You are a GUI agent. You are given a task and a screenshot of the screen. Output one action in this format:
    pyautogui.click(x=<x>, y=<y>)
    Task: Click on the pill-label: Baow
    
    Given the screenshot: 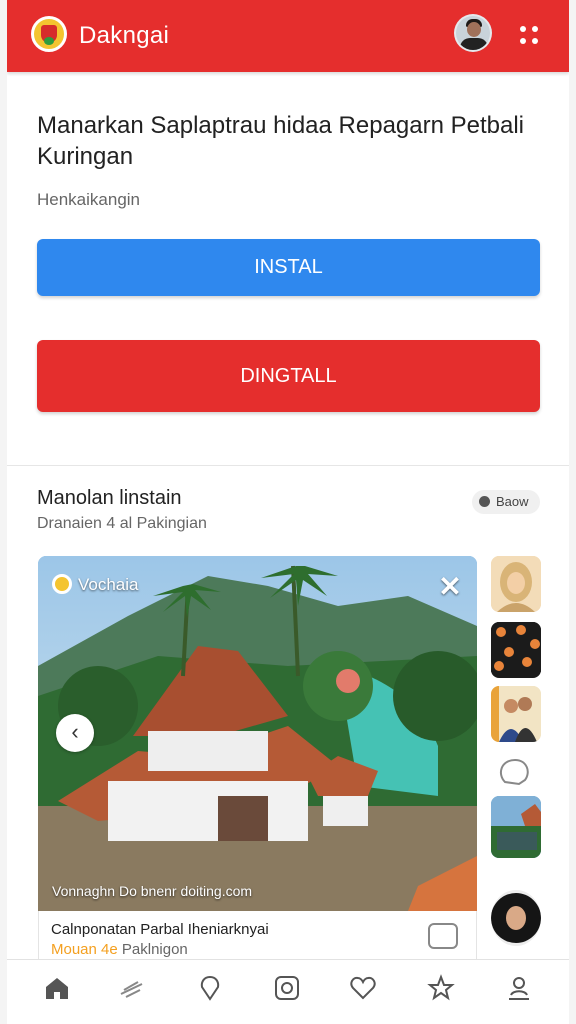 What is the action you would take?
    pyautogui.click(x=512, y=501)
    